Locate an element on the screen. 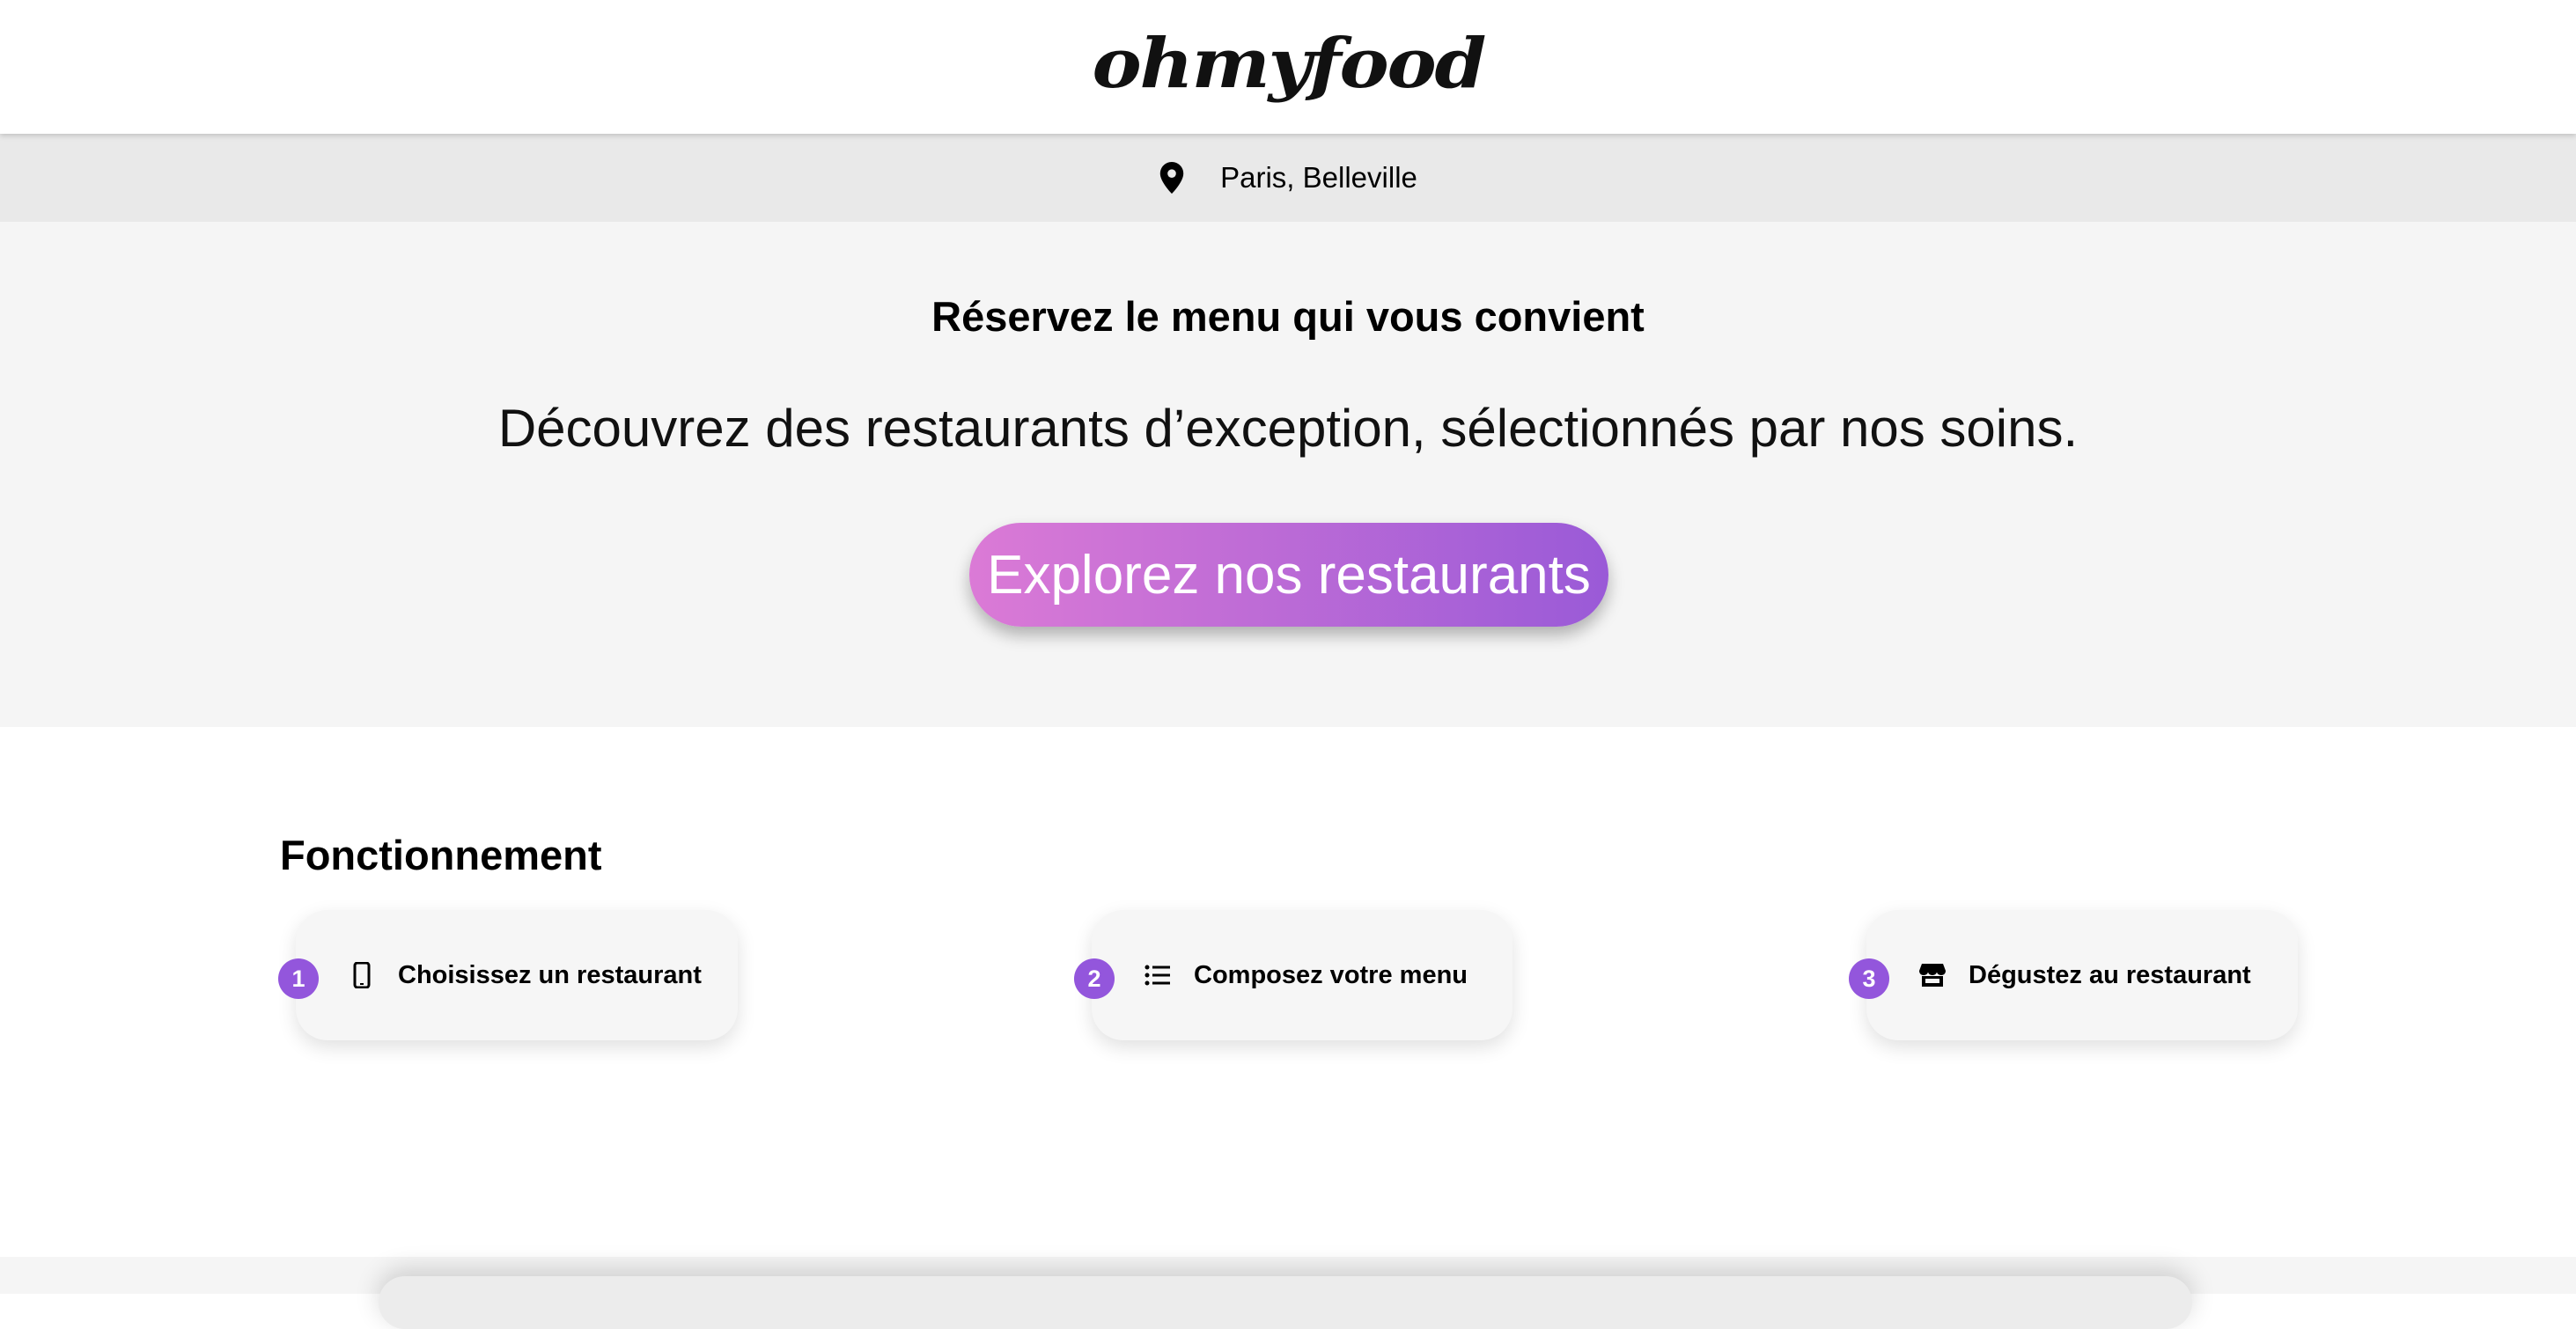 This screenshot has width=2576, height=1329. store-icon is located at coordinates (1933, 975).